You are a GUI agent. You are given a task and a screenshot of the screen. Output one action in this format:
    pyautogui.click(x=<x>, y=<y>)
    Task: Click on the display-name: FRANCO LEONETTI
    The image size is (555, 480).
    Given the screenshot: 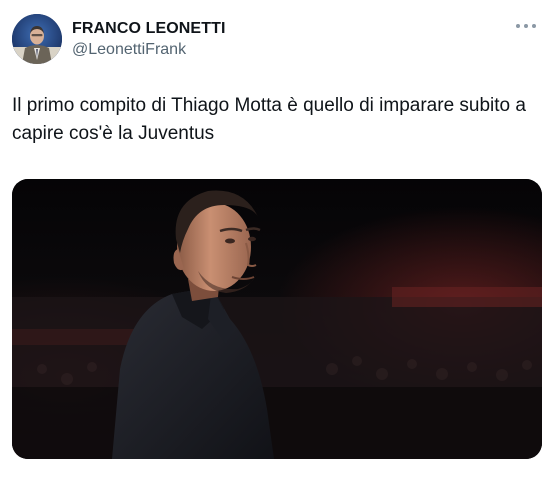 What is the action you would take?
    pyautogui.click(x=149, y=29)
    